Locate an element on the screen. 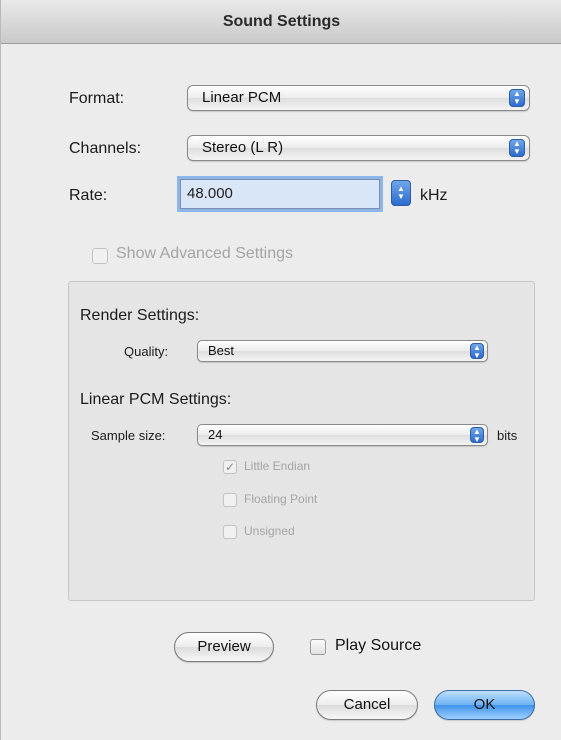  render-settings-title: Render Settings: is located at coordinates (140, 315).